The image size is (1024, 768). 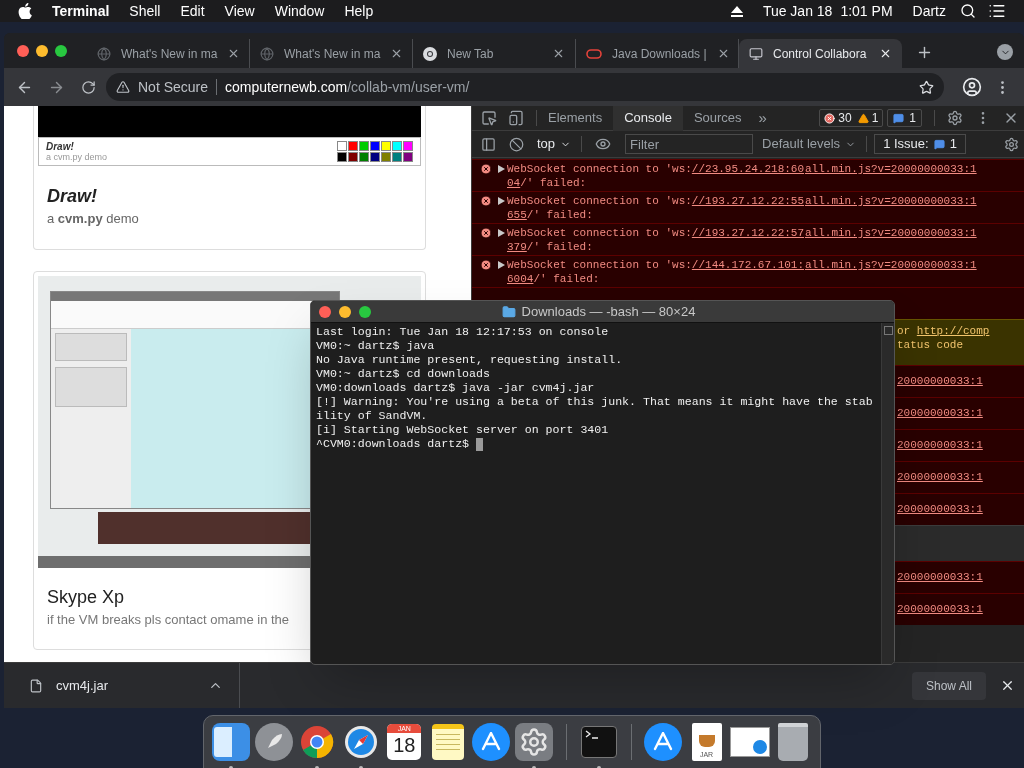 What do you see at coordinates (299, 11) in the screenshot?
I see `menu-item: Window` at bounding box center [299, 11].